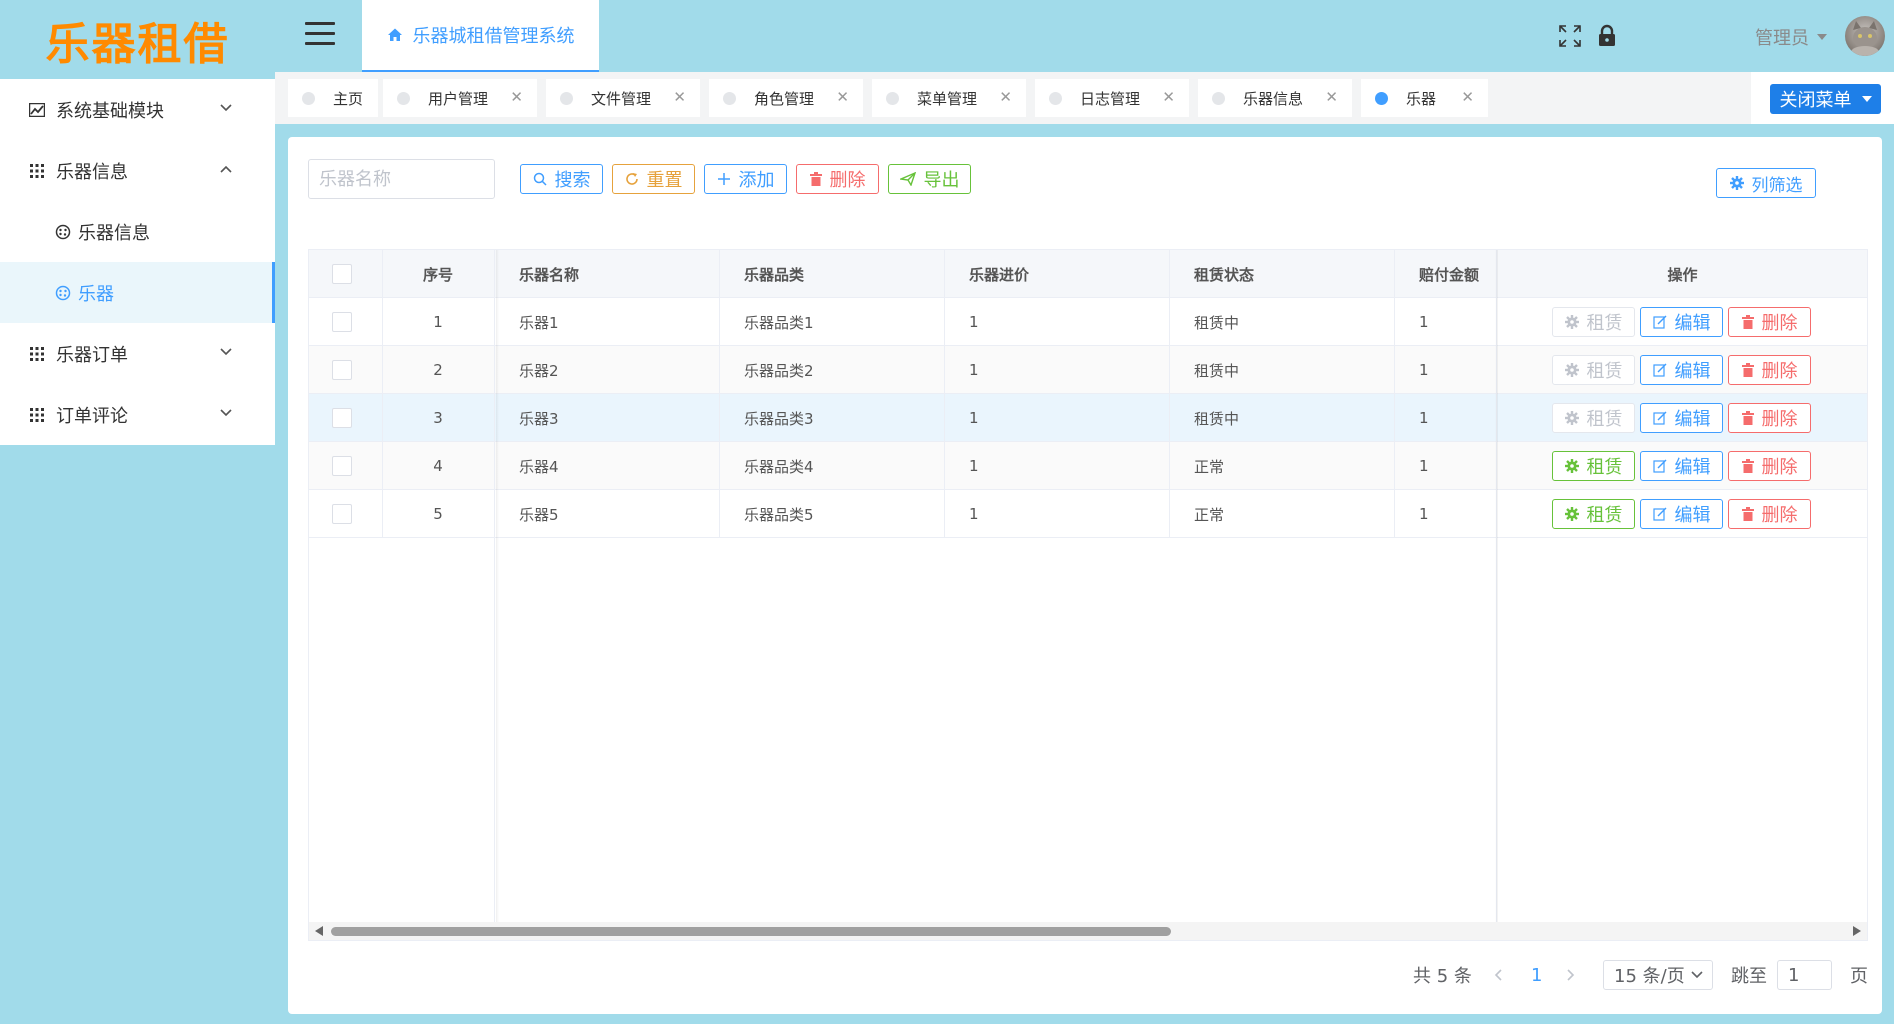 The height and width of the screenshot is (1024, 1894). I want to click on page-number: 1, so click(1536, 975).